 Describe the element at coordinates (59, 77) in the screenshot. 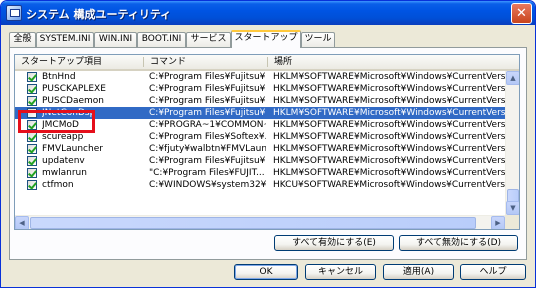

I see `startup-item-name: BtnHnd` at that location.